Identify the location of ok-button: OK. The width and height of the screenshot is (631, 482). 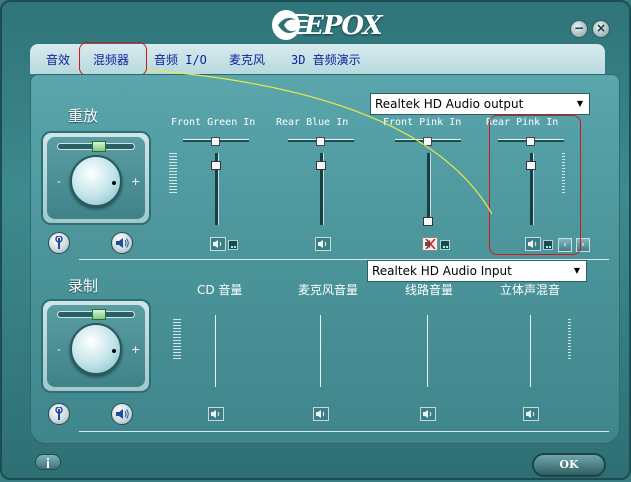
(569, 465).